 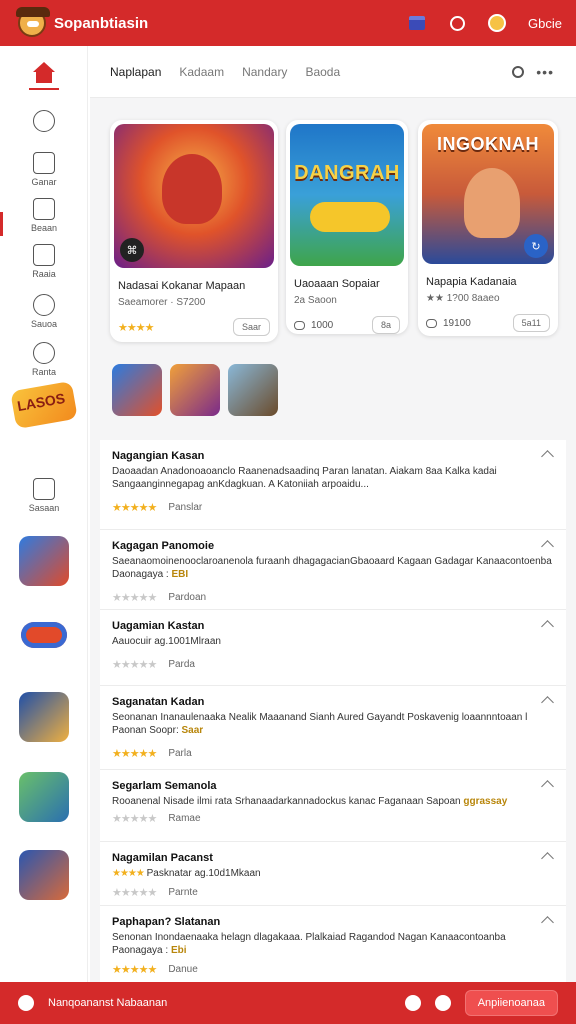 What do you see at coordinates (136, 327) in the screenshot?
I see `rating-stars: ★★★★` at bounding box center [136, 327].